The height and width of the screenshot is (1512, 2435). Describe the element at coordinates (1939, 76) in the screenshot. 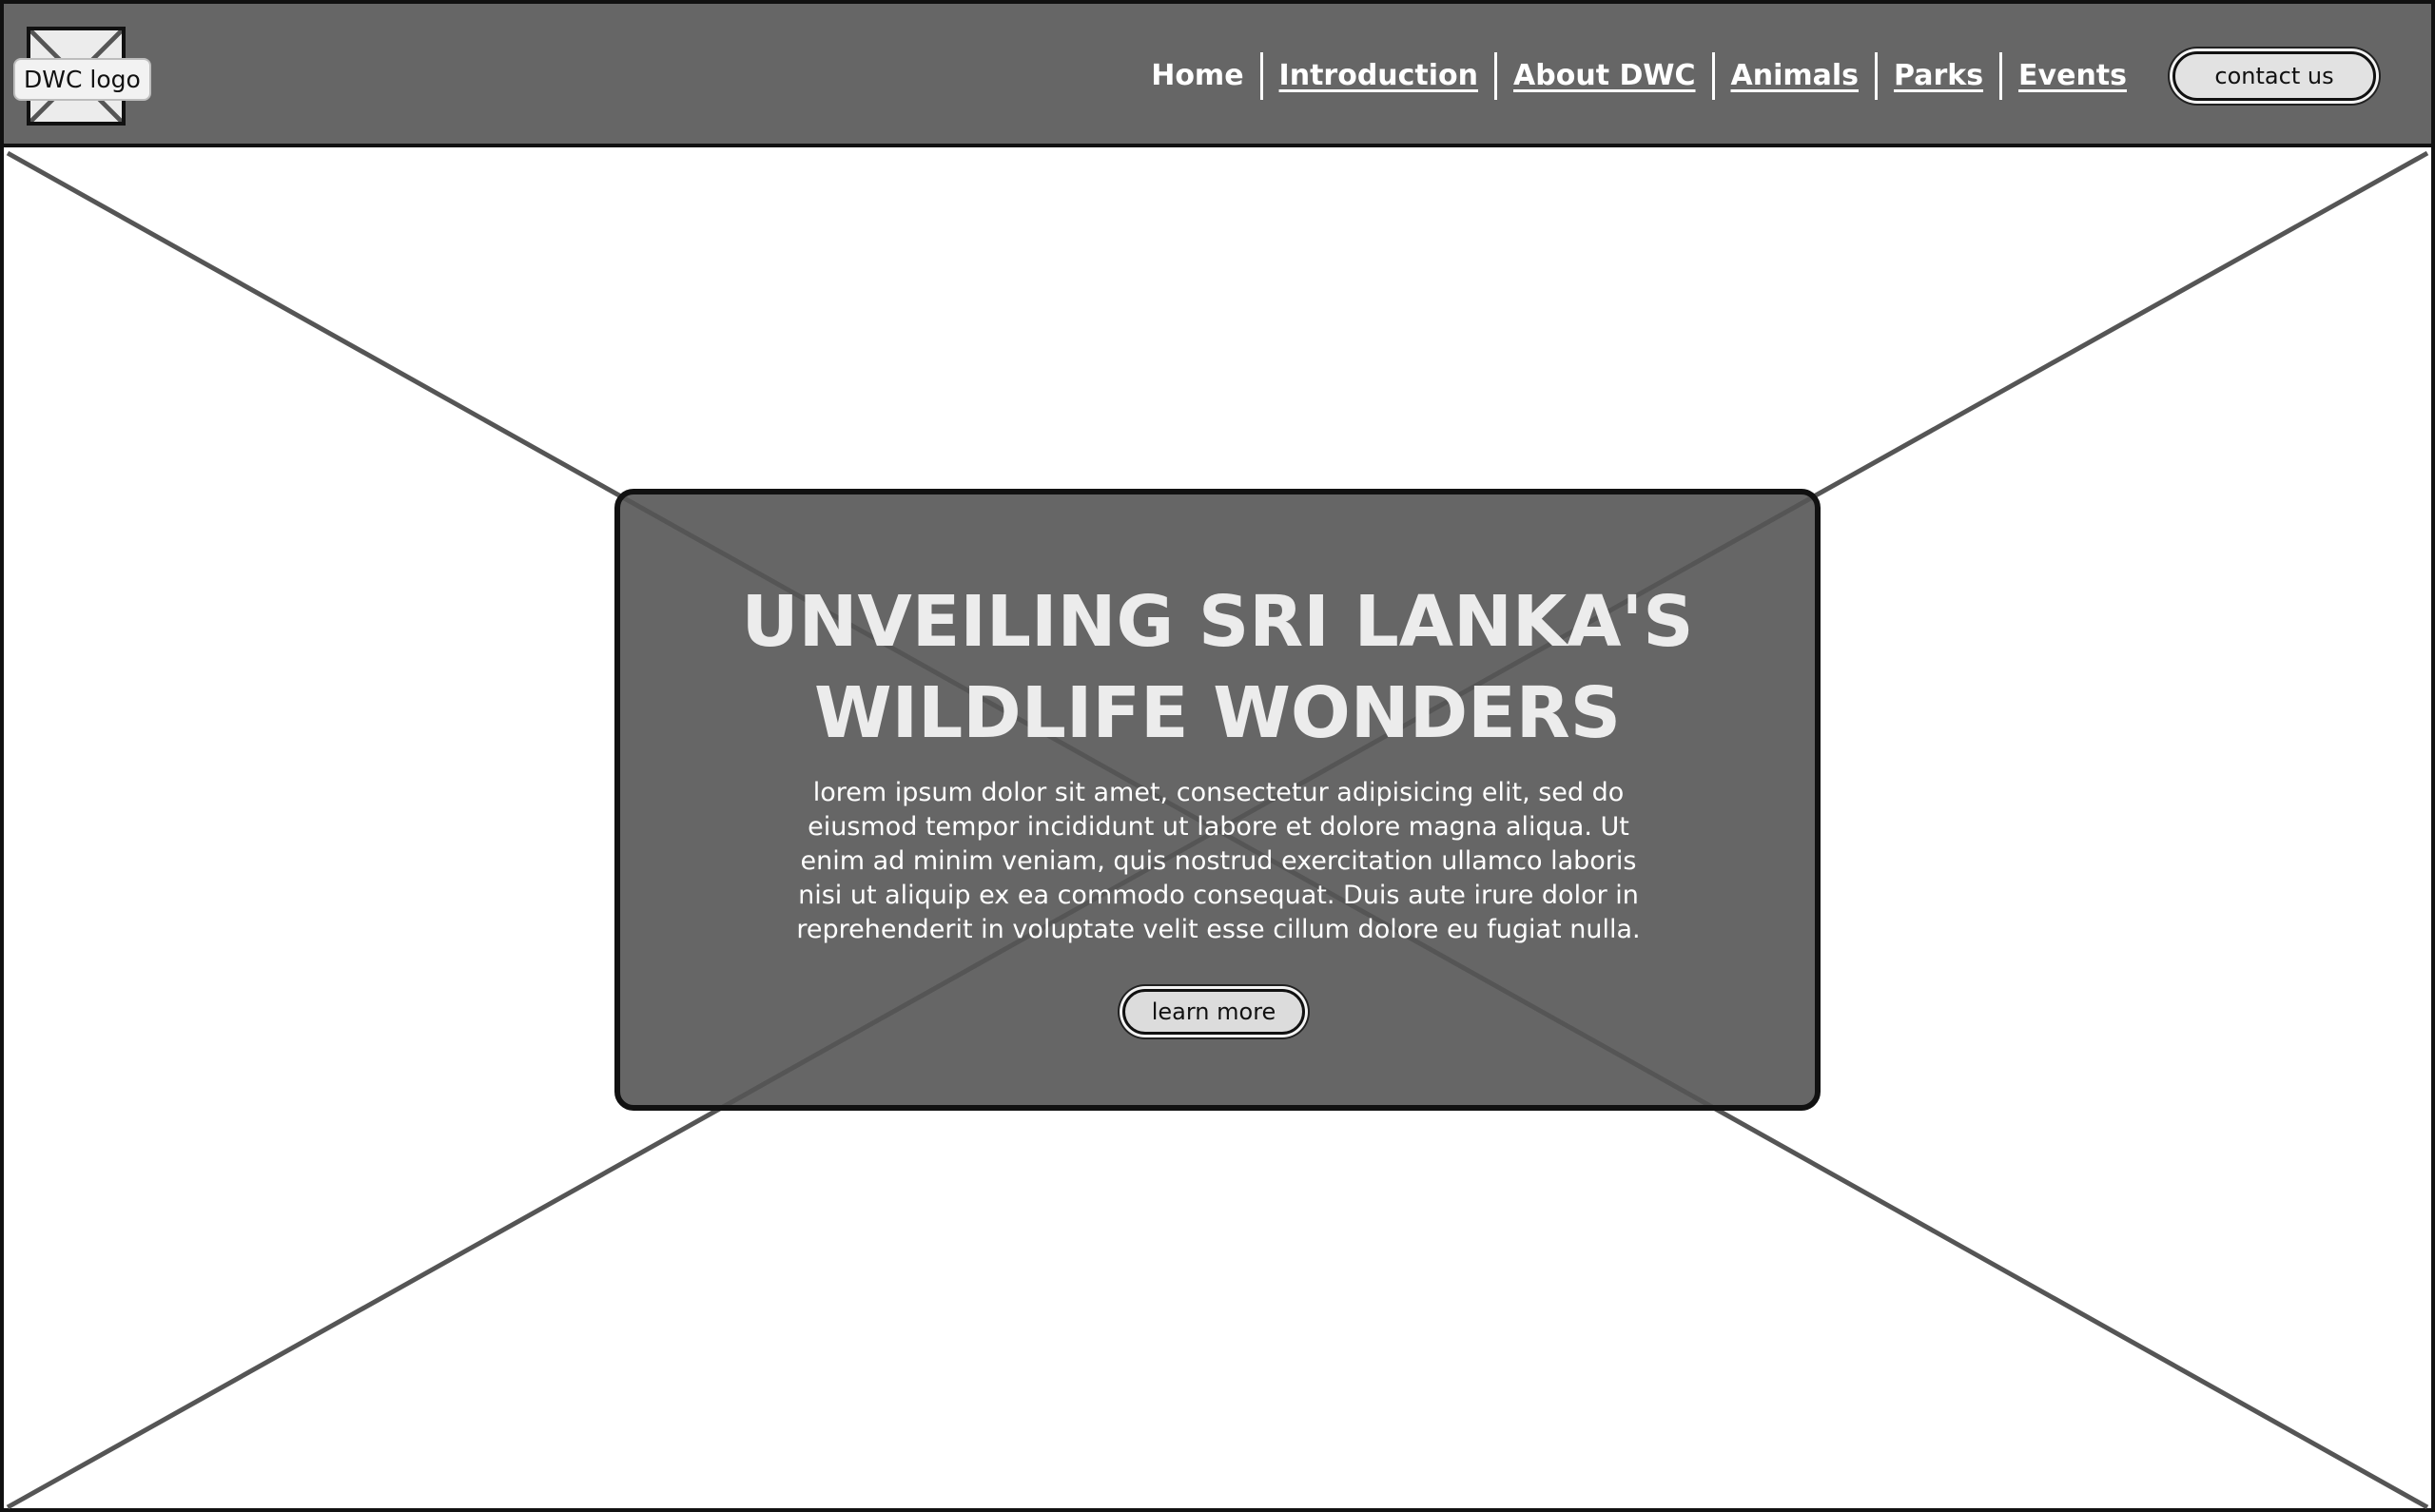

I see `nav-parks: Parks` at that location.